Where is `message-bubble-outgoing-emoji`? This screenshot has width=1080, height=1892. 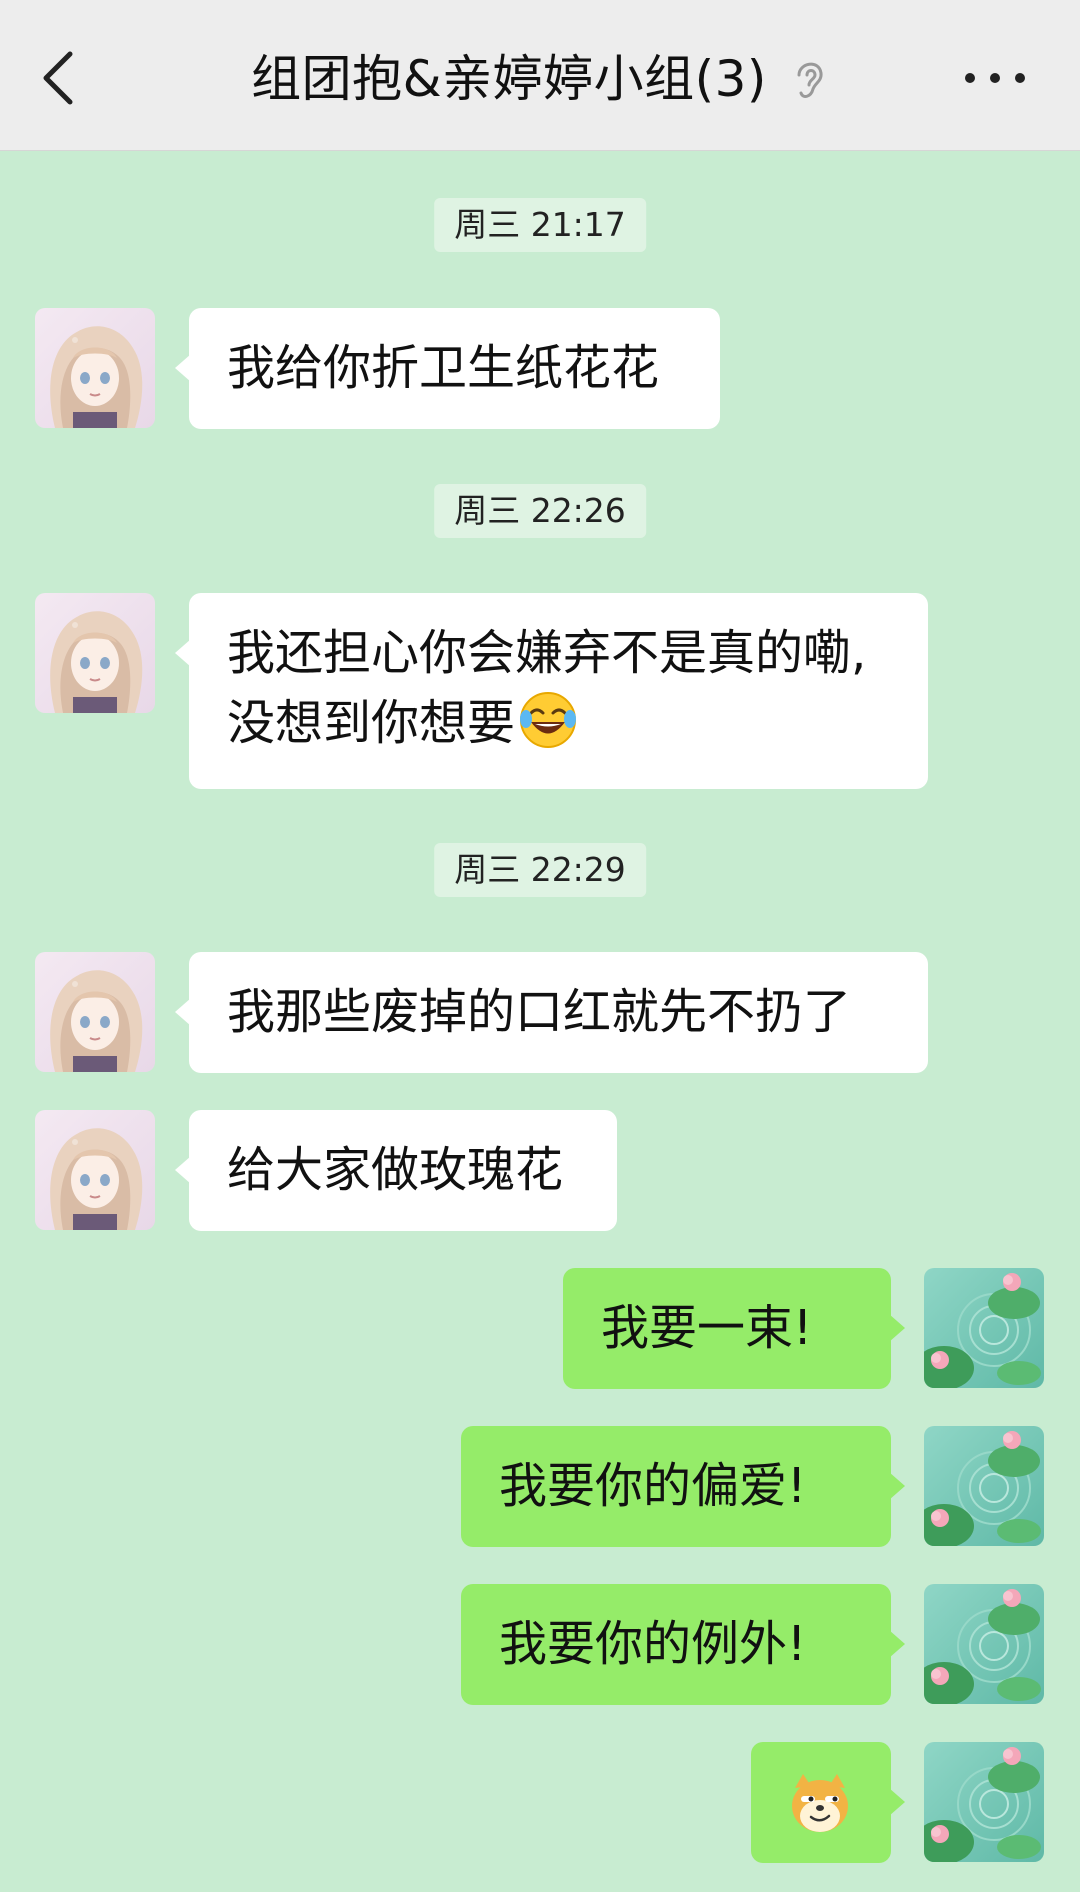
message-bubble-outgoing-emoji is located at coordinates (828, 1802).